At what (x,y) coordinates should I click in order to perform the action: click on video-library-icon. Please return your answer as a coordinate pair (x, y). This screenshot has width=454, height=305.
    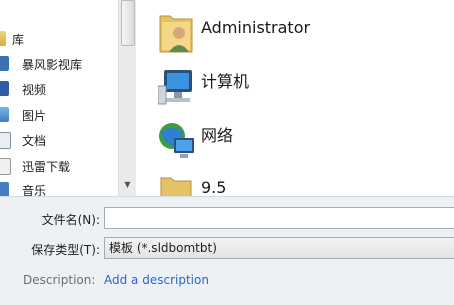
    Looking at the image, I should click on (4, 63).